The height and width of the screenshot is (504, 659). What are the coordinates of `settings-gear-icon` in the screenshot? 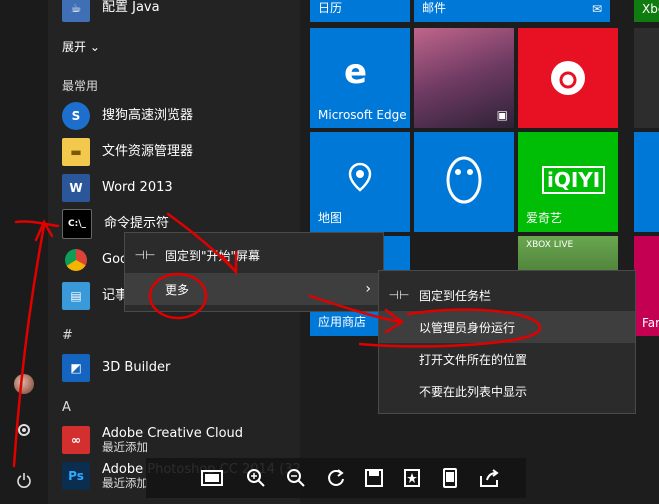 It's located at (24, 430).